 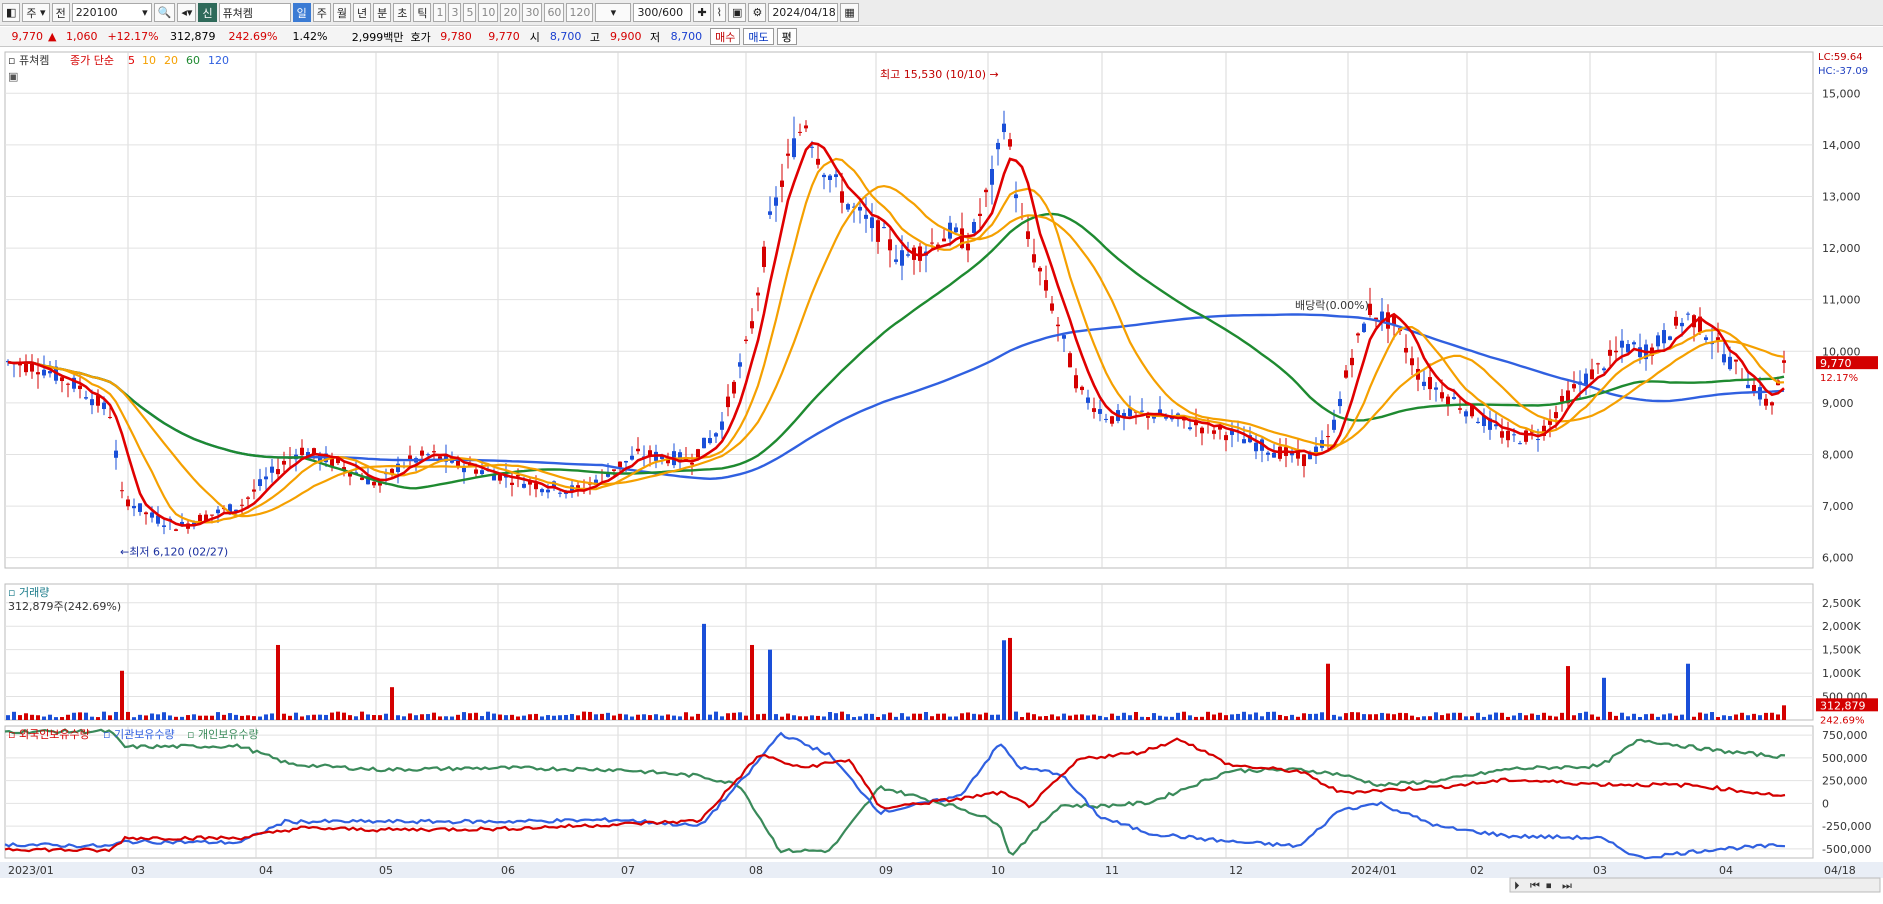 What do you see at coordinates (164, 12) in the screenshot?
I see `search-icon: 🔍` at bounding box center [164, 12].